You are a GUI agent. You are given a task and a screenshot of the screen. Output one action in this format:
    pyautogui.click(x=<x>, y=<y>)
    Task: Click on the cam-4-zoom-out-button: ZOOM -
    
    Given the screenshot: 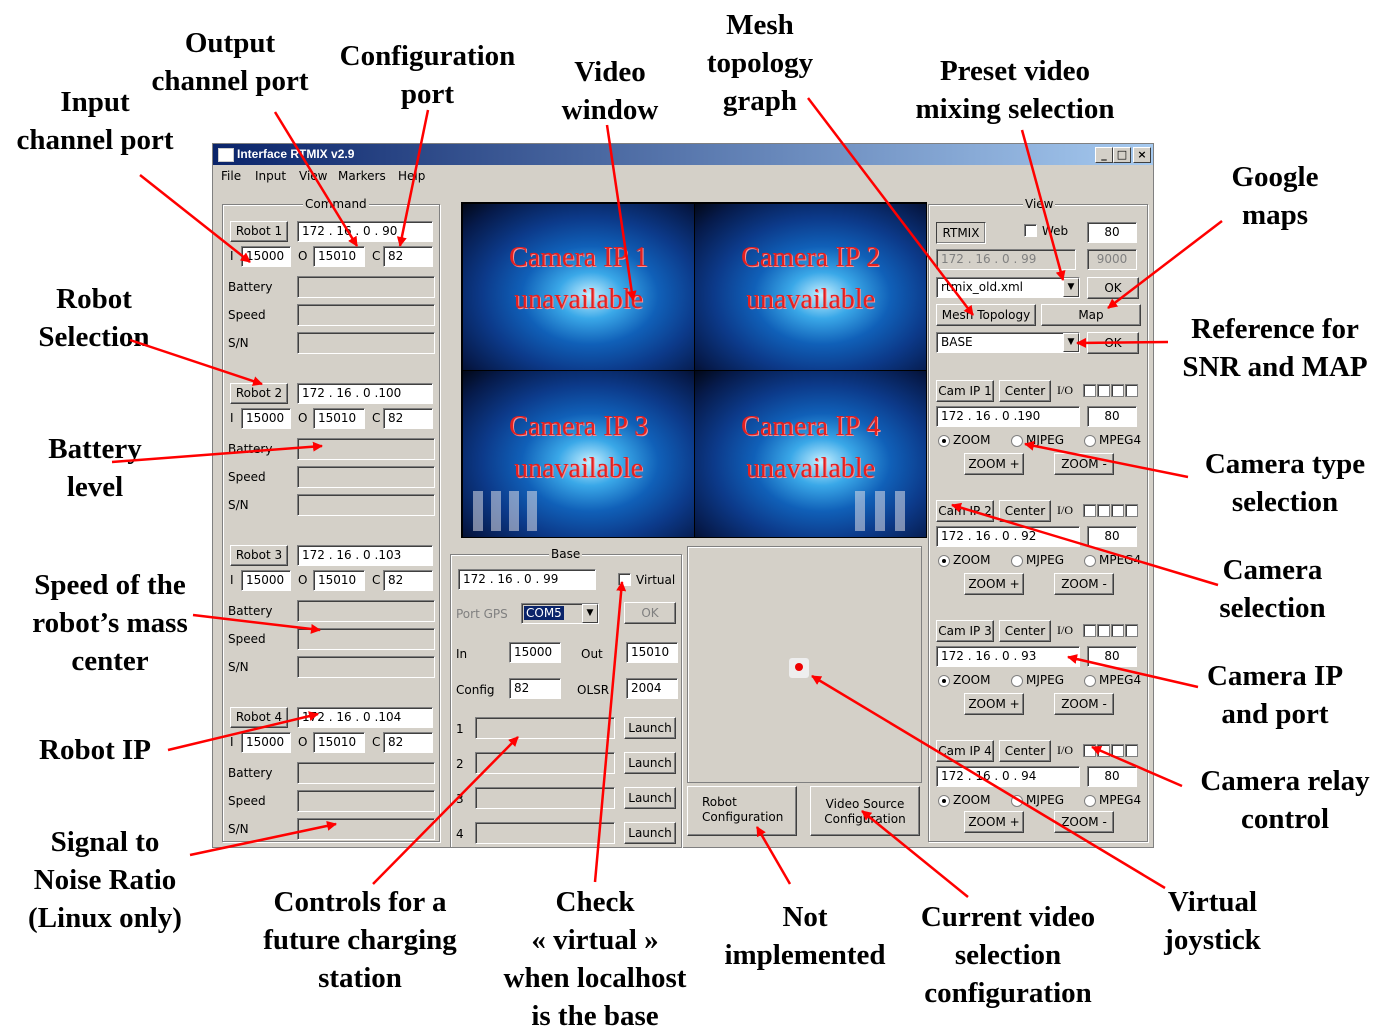 What is the action you would take?
    pyautogui.click(x=1084, y=822)
    